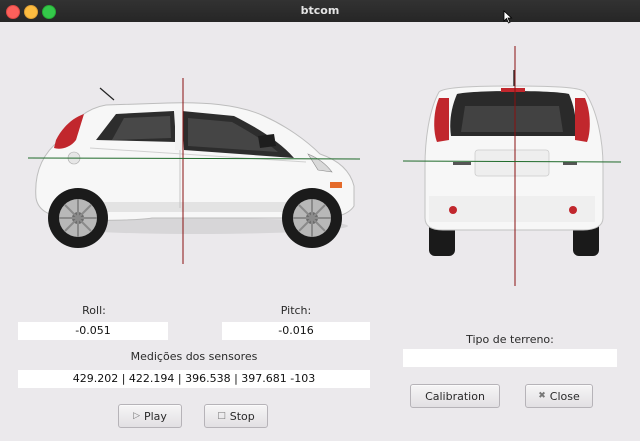  Describe the element at coordinates (242, 416) in the screenshot. I see `stop-button-label: Stop` at that location.